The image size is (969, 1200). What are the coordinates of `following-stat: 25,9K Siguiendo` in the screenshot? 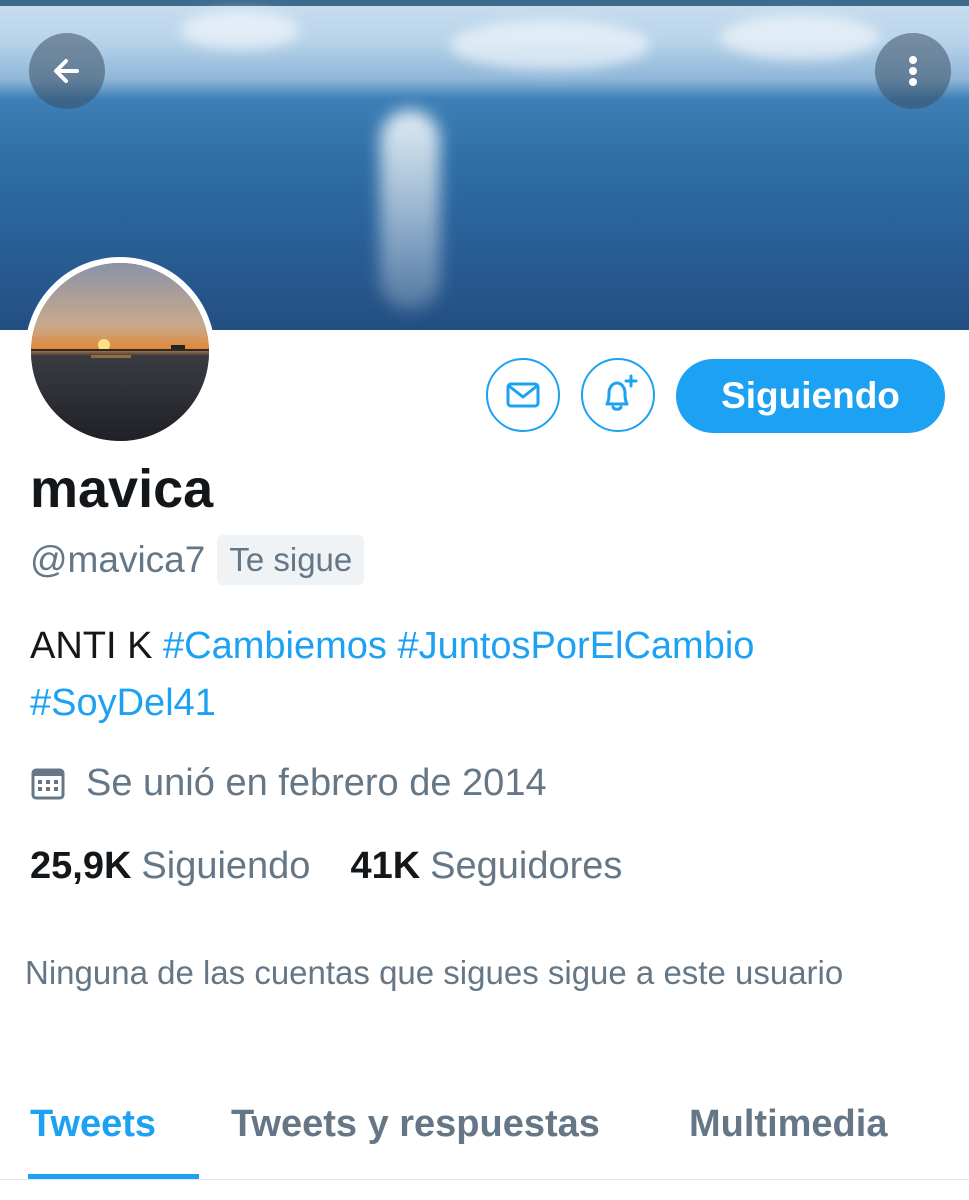 It's located at (170, 866).